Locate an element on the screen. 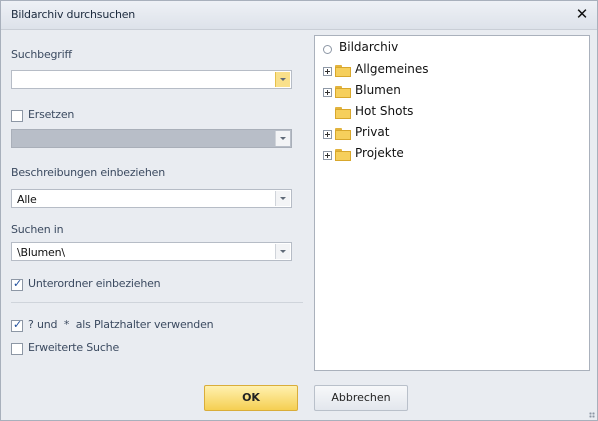 The width and height of the screenshot is (598, 421). search-in-value: \Blumen\ is located at coordinates (41, 252).